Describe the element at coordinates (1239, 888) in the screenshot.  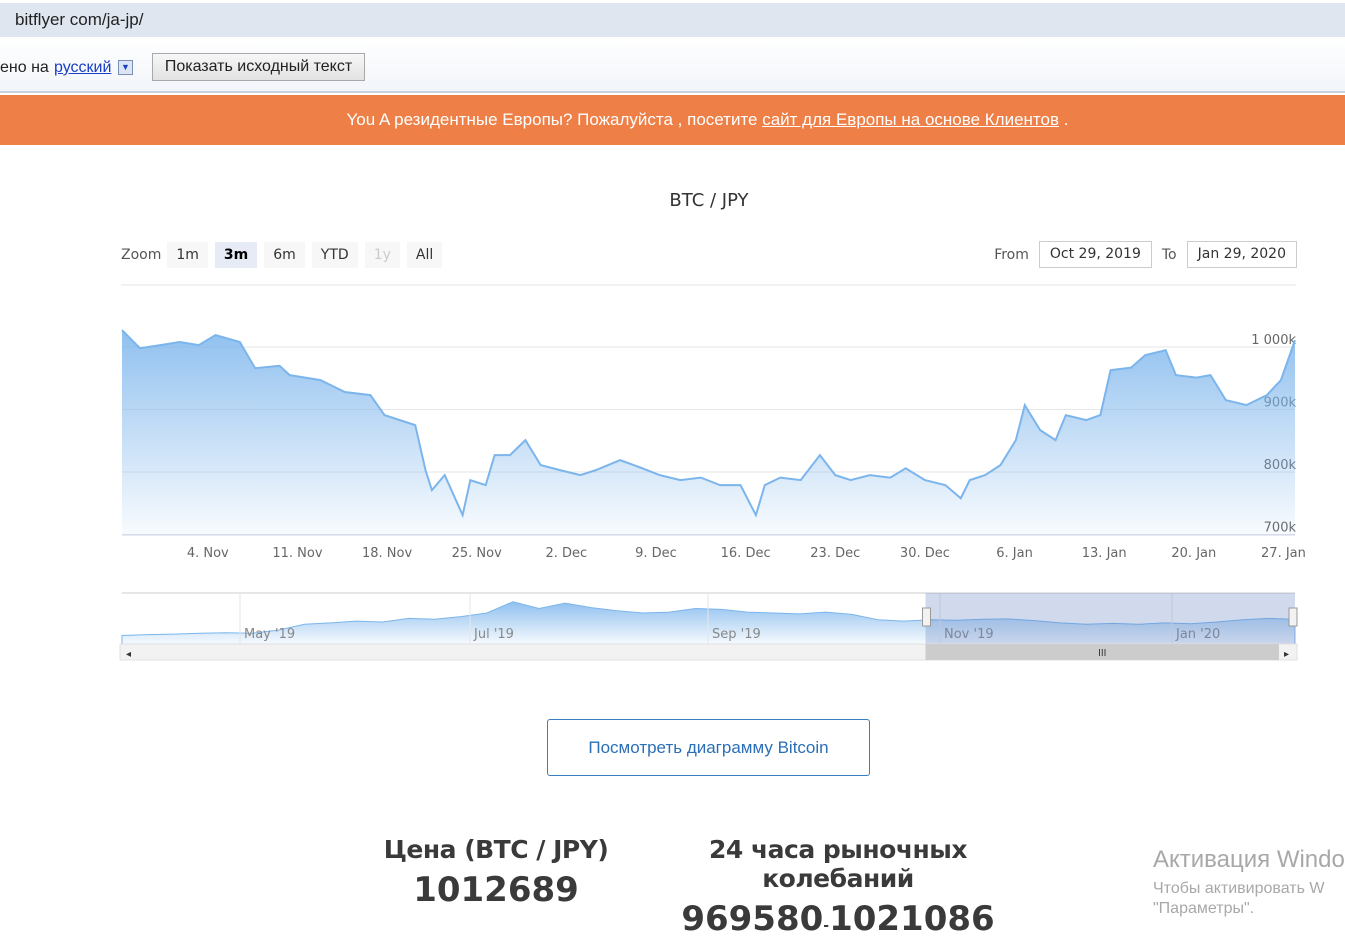
I see `watermark-line: Чтобы активировать W` at that location.